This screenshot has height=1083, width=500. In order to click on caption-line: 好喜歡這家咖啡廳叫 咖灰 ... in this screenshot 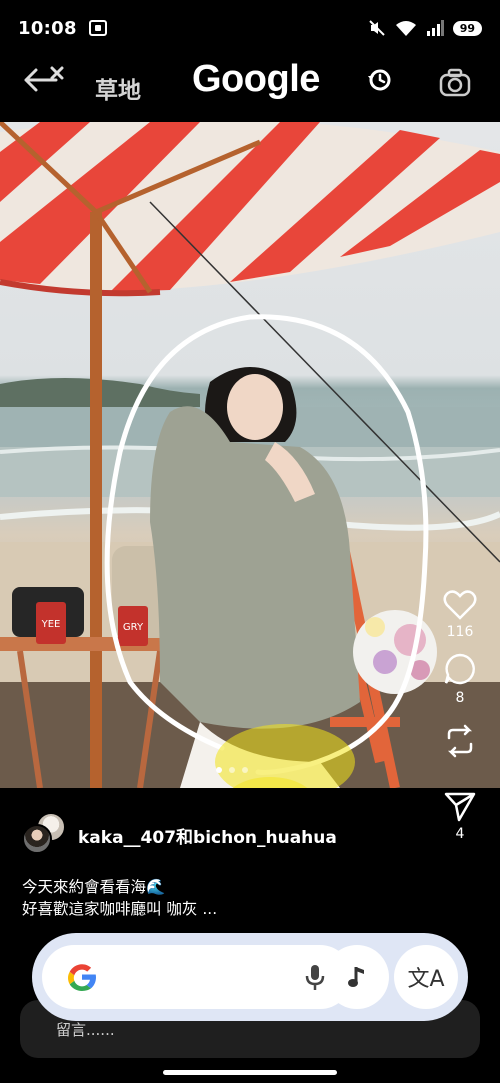, I will do `click(120, 909)`.